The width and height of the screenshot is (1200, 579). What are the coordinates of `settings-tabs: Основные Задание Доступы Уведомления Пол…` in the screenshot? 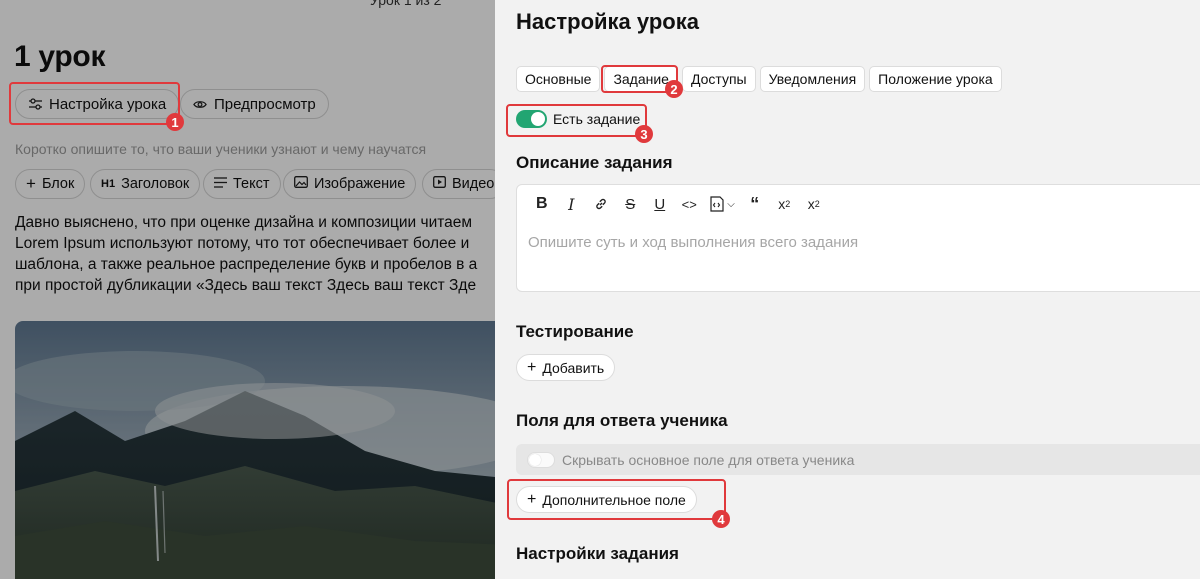 It's located at (759, 79).